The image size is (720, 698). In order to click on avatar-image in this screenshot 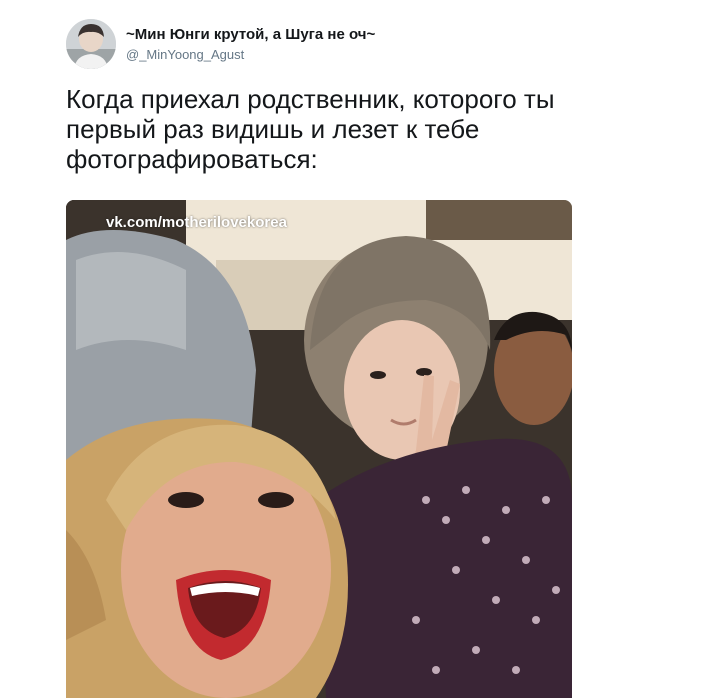, I will do `click(91, 44)`.